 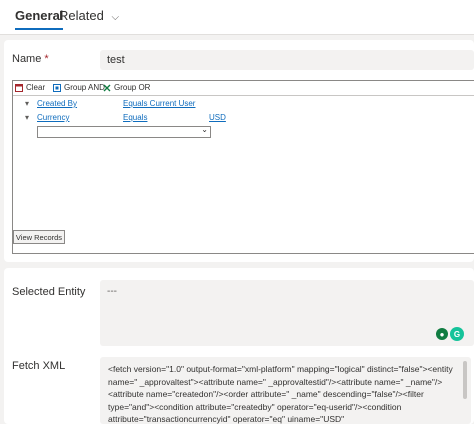 What do you see at coordinates (84, 87) in the screenshot?
I see `group-and-label: Group AND` at bounding box center [84, 87].